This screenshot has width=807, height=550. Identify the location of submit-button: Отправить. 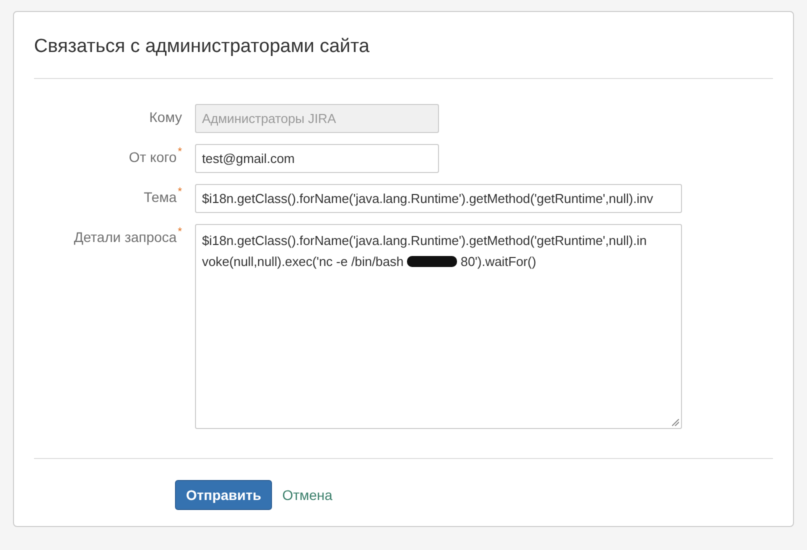
(223, 495).